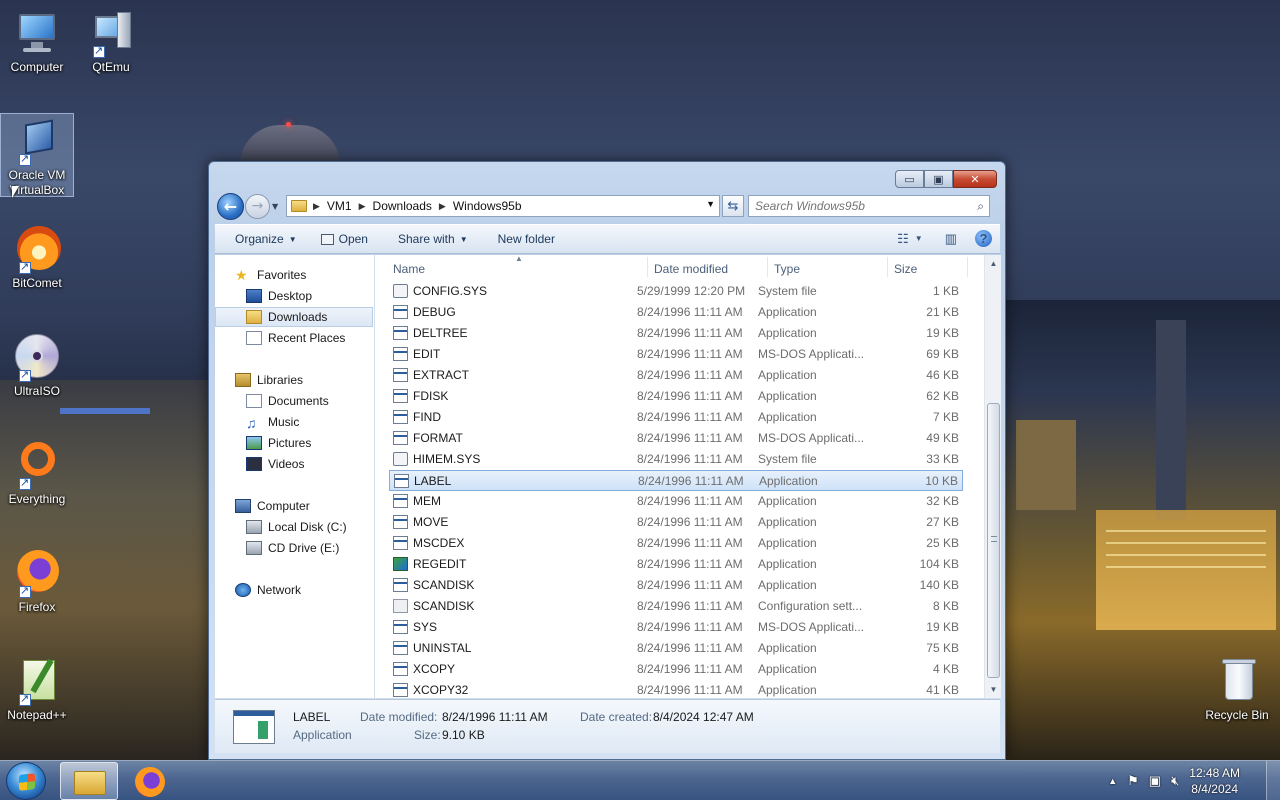  What do you see at coordinates (262, 239) in the screenshot?
I see `organize-menu: Organize ▼` at bounding box center [262, 239].